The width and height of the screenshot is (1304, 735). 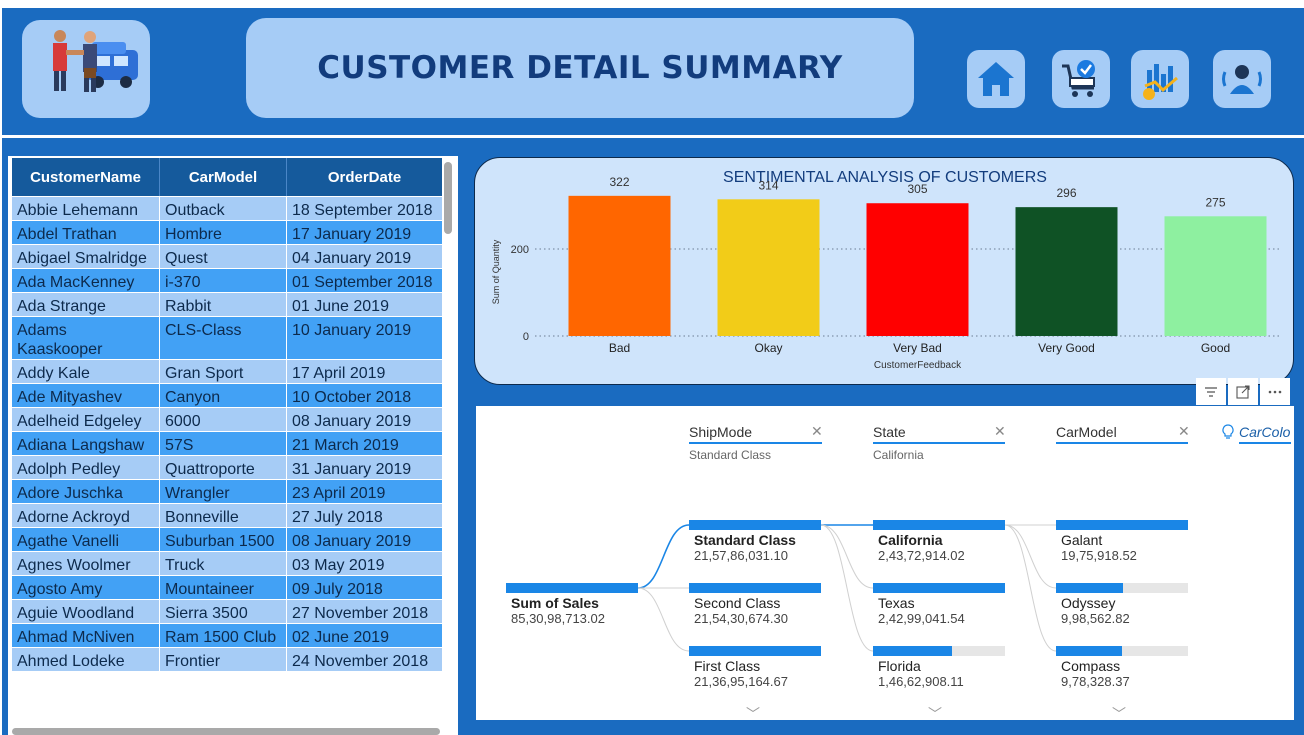 What do you see at coordinates (352, 541) in the screenshot?
I see `cell-order-date: 08 January 2019` at bounding box center [352, 541].